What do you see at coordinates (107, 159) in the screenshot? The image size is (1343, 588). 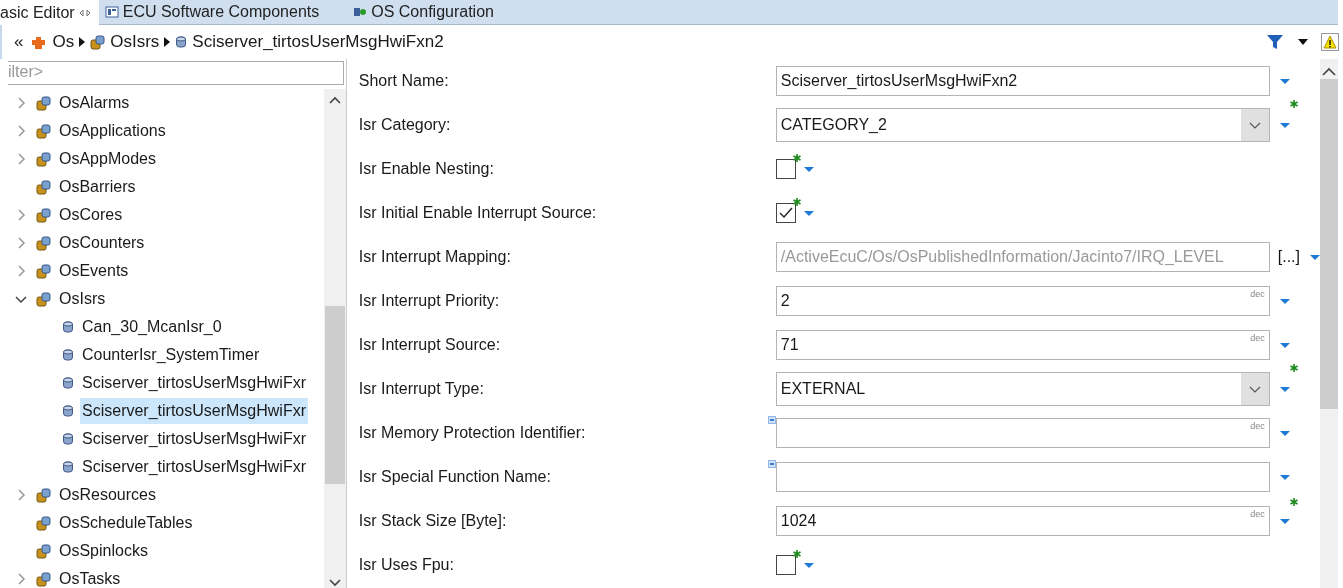 I see `tree-item: OsAppModes` at bounding box center [107, 159].